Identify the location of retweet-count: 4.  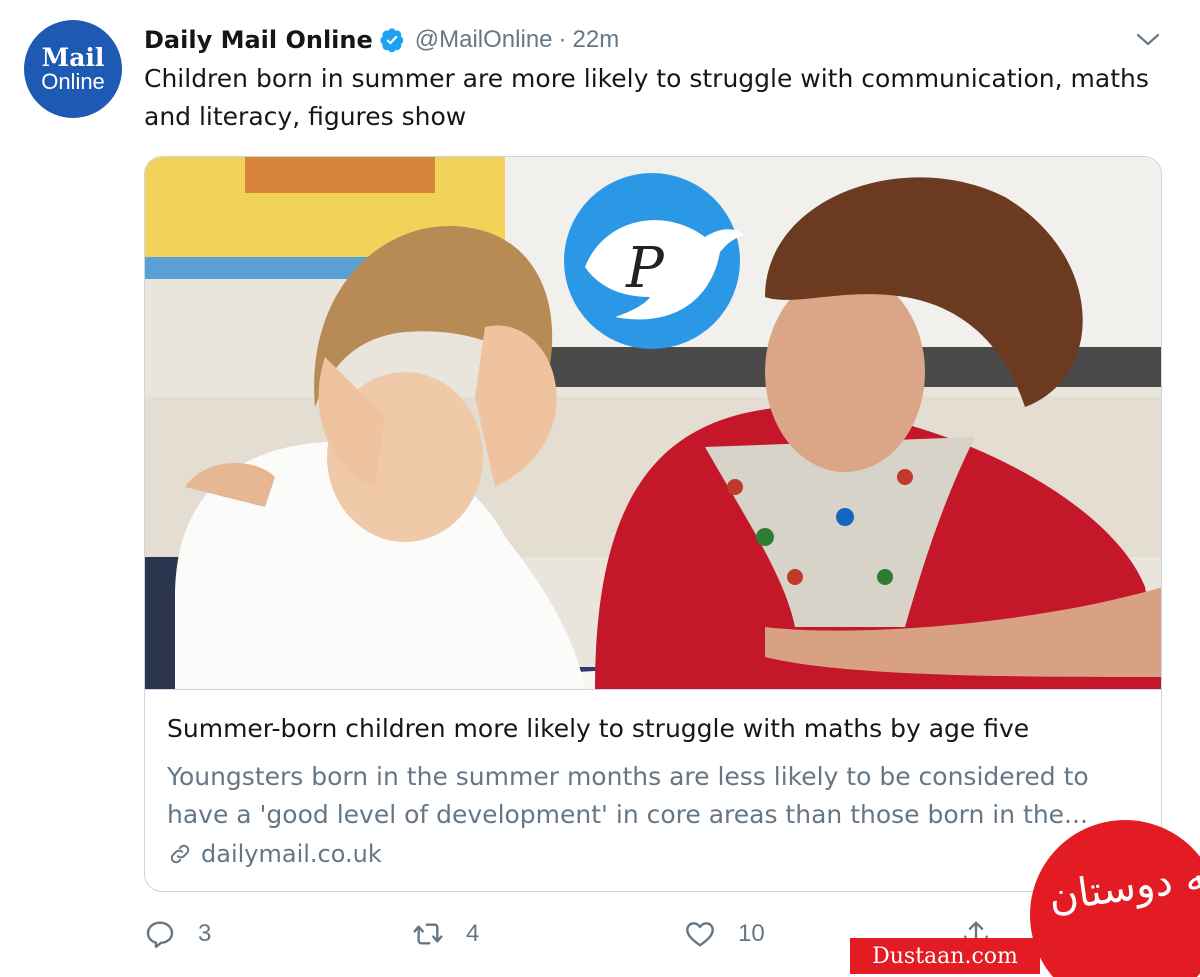
(473, 933).